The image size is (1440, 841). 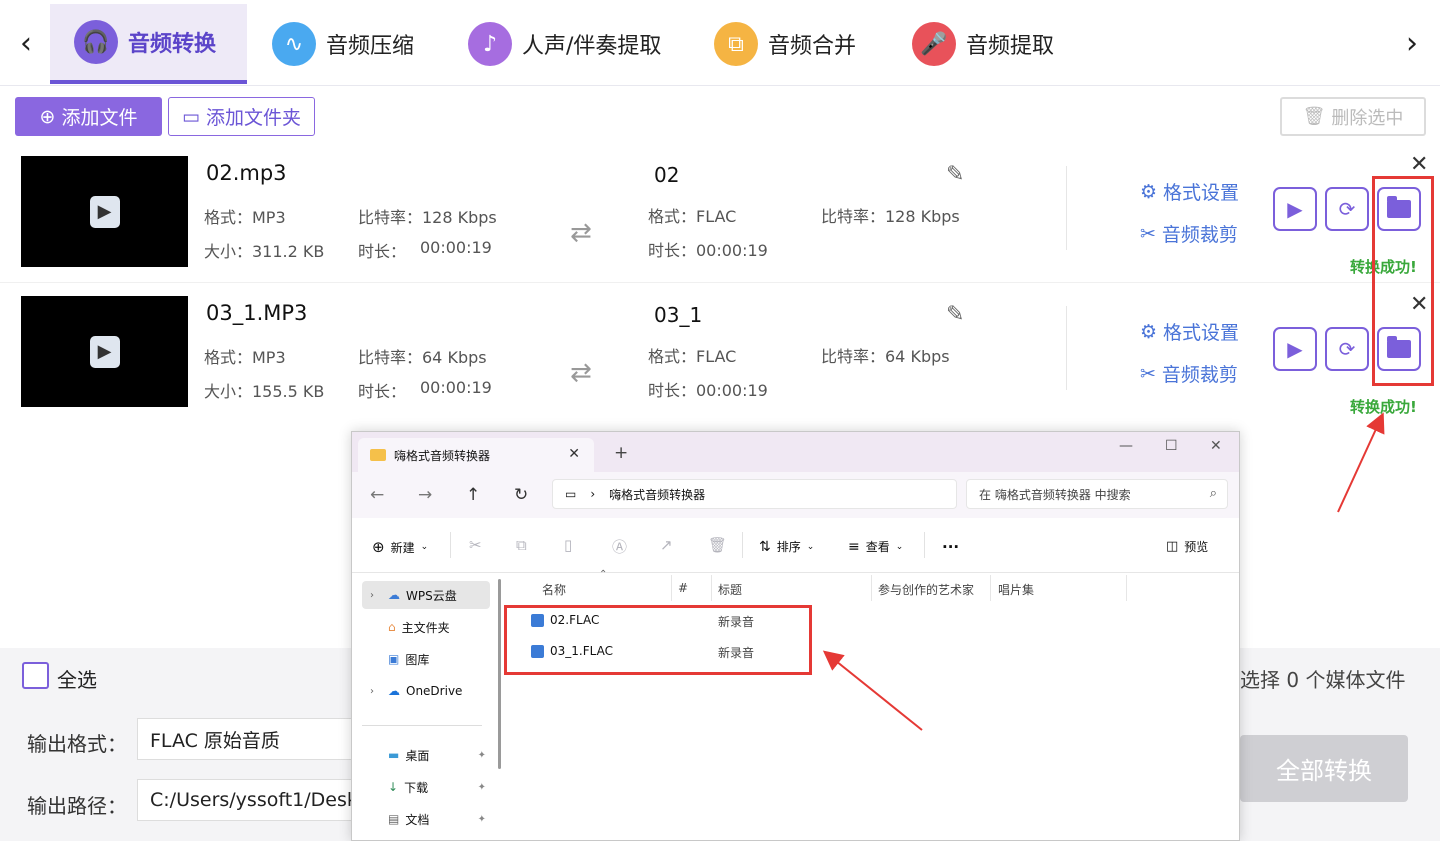 What do you see at coordinates (658, 640) in the screenshot?
I see `highlight-box` at bounding box center [658, 640].